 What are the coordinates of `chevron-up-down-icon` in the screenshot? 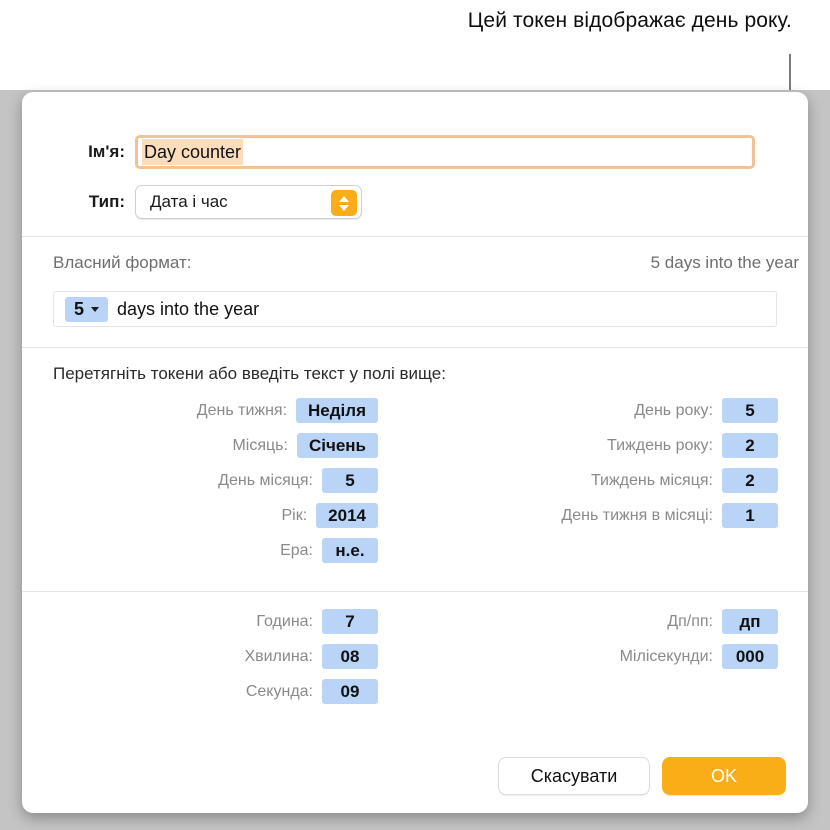 It's located at (344, 203).